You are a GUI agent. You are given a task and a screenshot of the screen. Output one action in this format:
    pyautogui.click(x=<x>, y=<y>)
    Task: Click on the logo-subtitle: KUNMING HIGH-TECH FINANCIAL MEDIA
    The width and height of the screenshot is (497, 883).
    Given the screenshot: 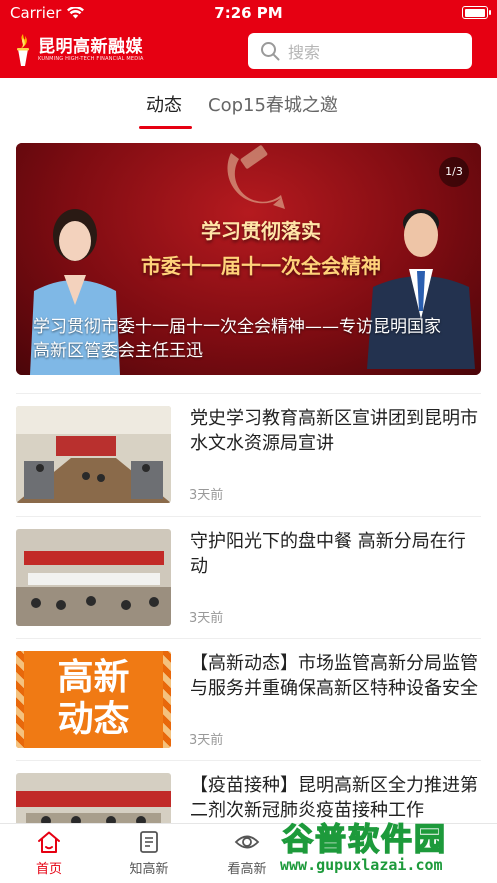 What is the action you would take?
    pyautogui.click(x=91, y=59)
    